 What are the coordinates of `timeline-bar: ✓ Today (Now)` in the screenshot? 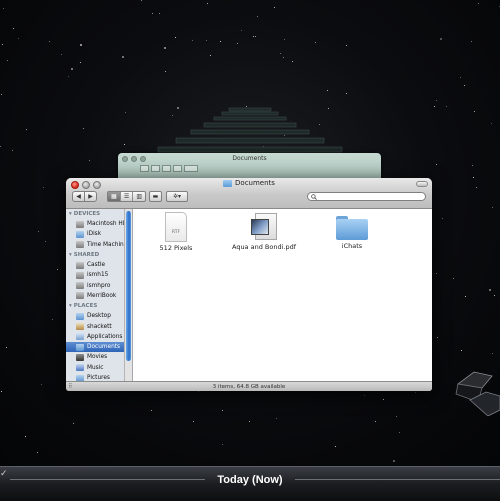 It's located at (250, 483).